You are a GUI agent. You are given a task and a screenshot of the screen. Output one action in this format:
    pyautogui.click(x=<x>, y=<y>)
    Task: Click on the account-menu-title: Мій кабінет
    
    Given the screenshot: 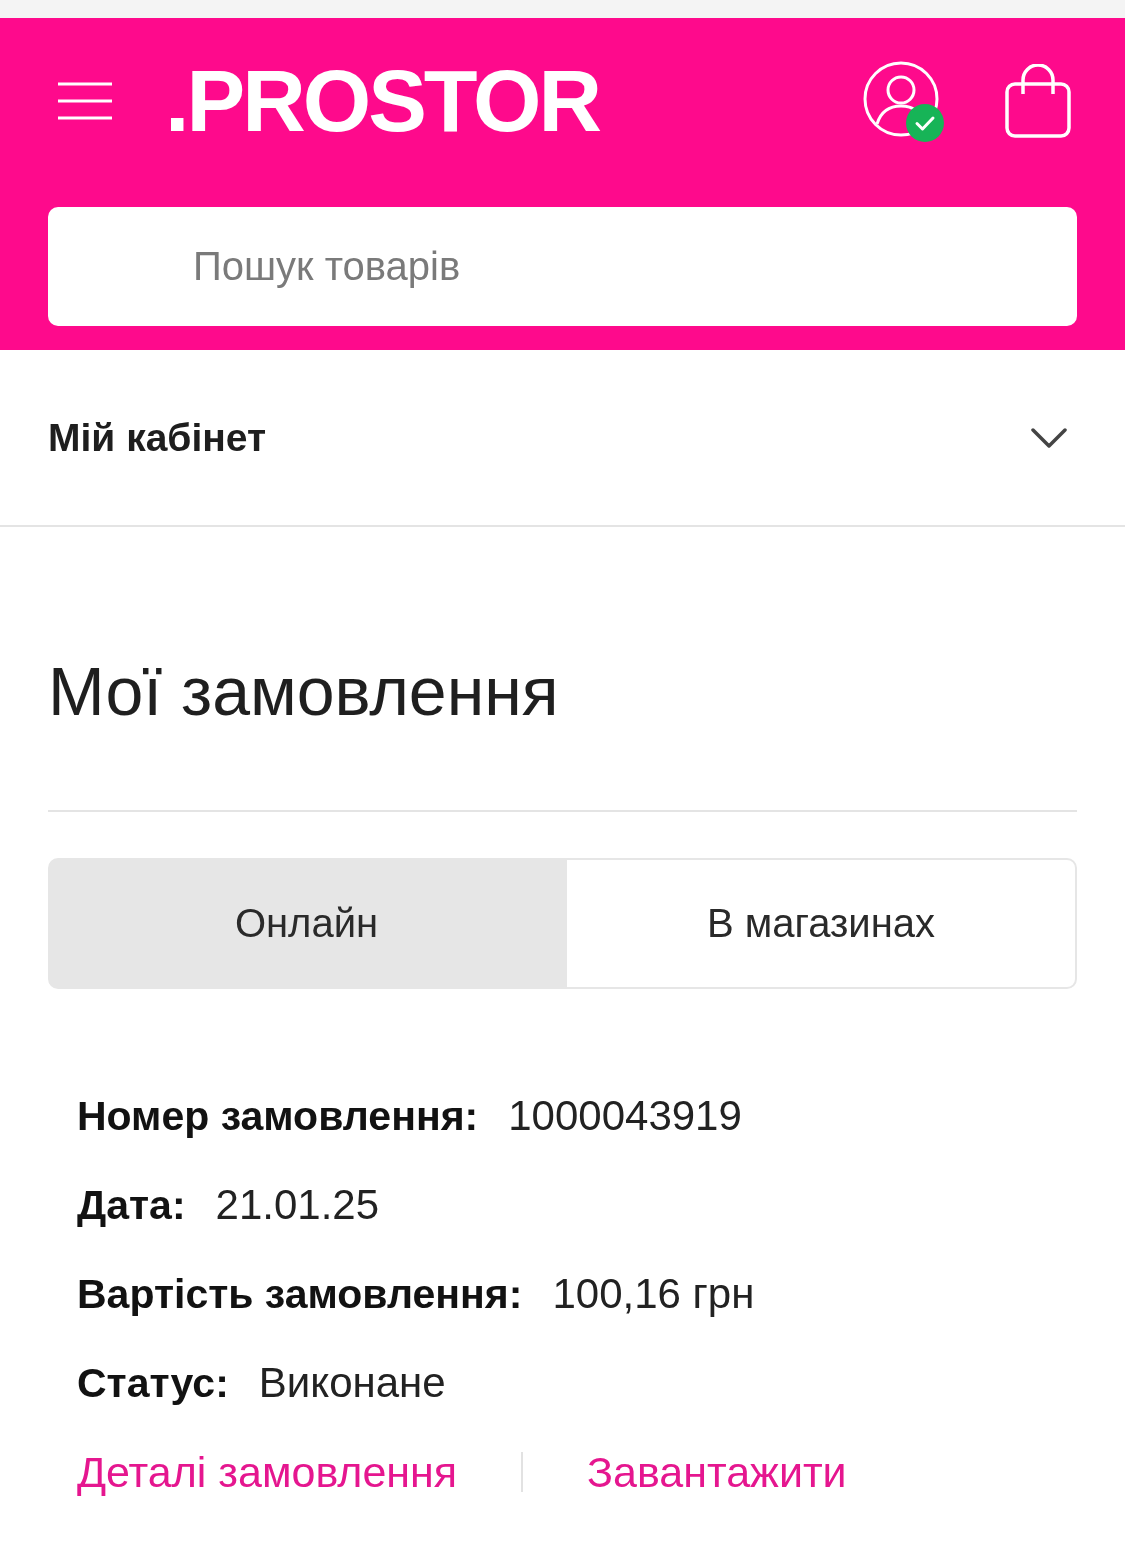 What is the action you would take?
    pyautogui.click(x=157, y=437)
    